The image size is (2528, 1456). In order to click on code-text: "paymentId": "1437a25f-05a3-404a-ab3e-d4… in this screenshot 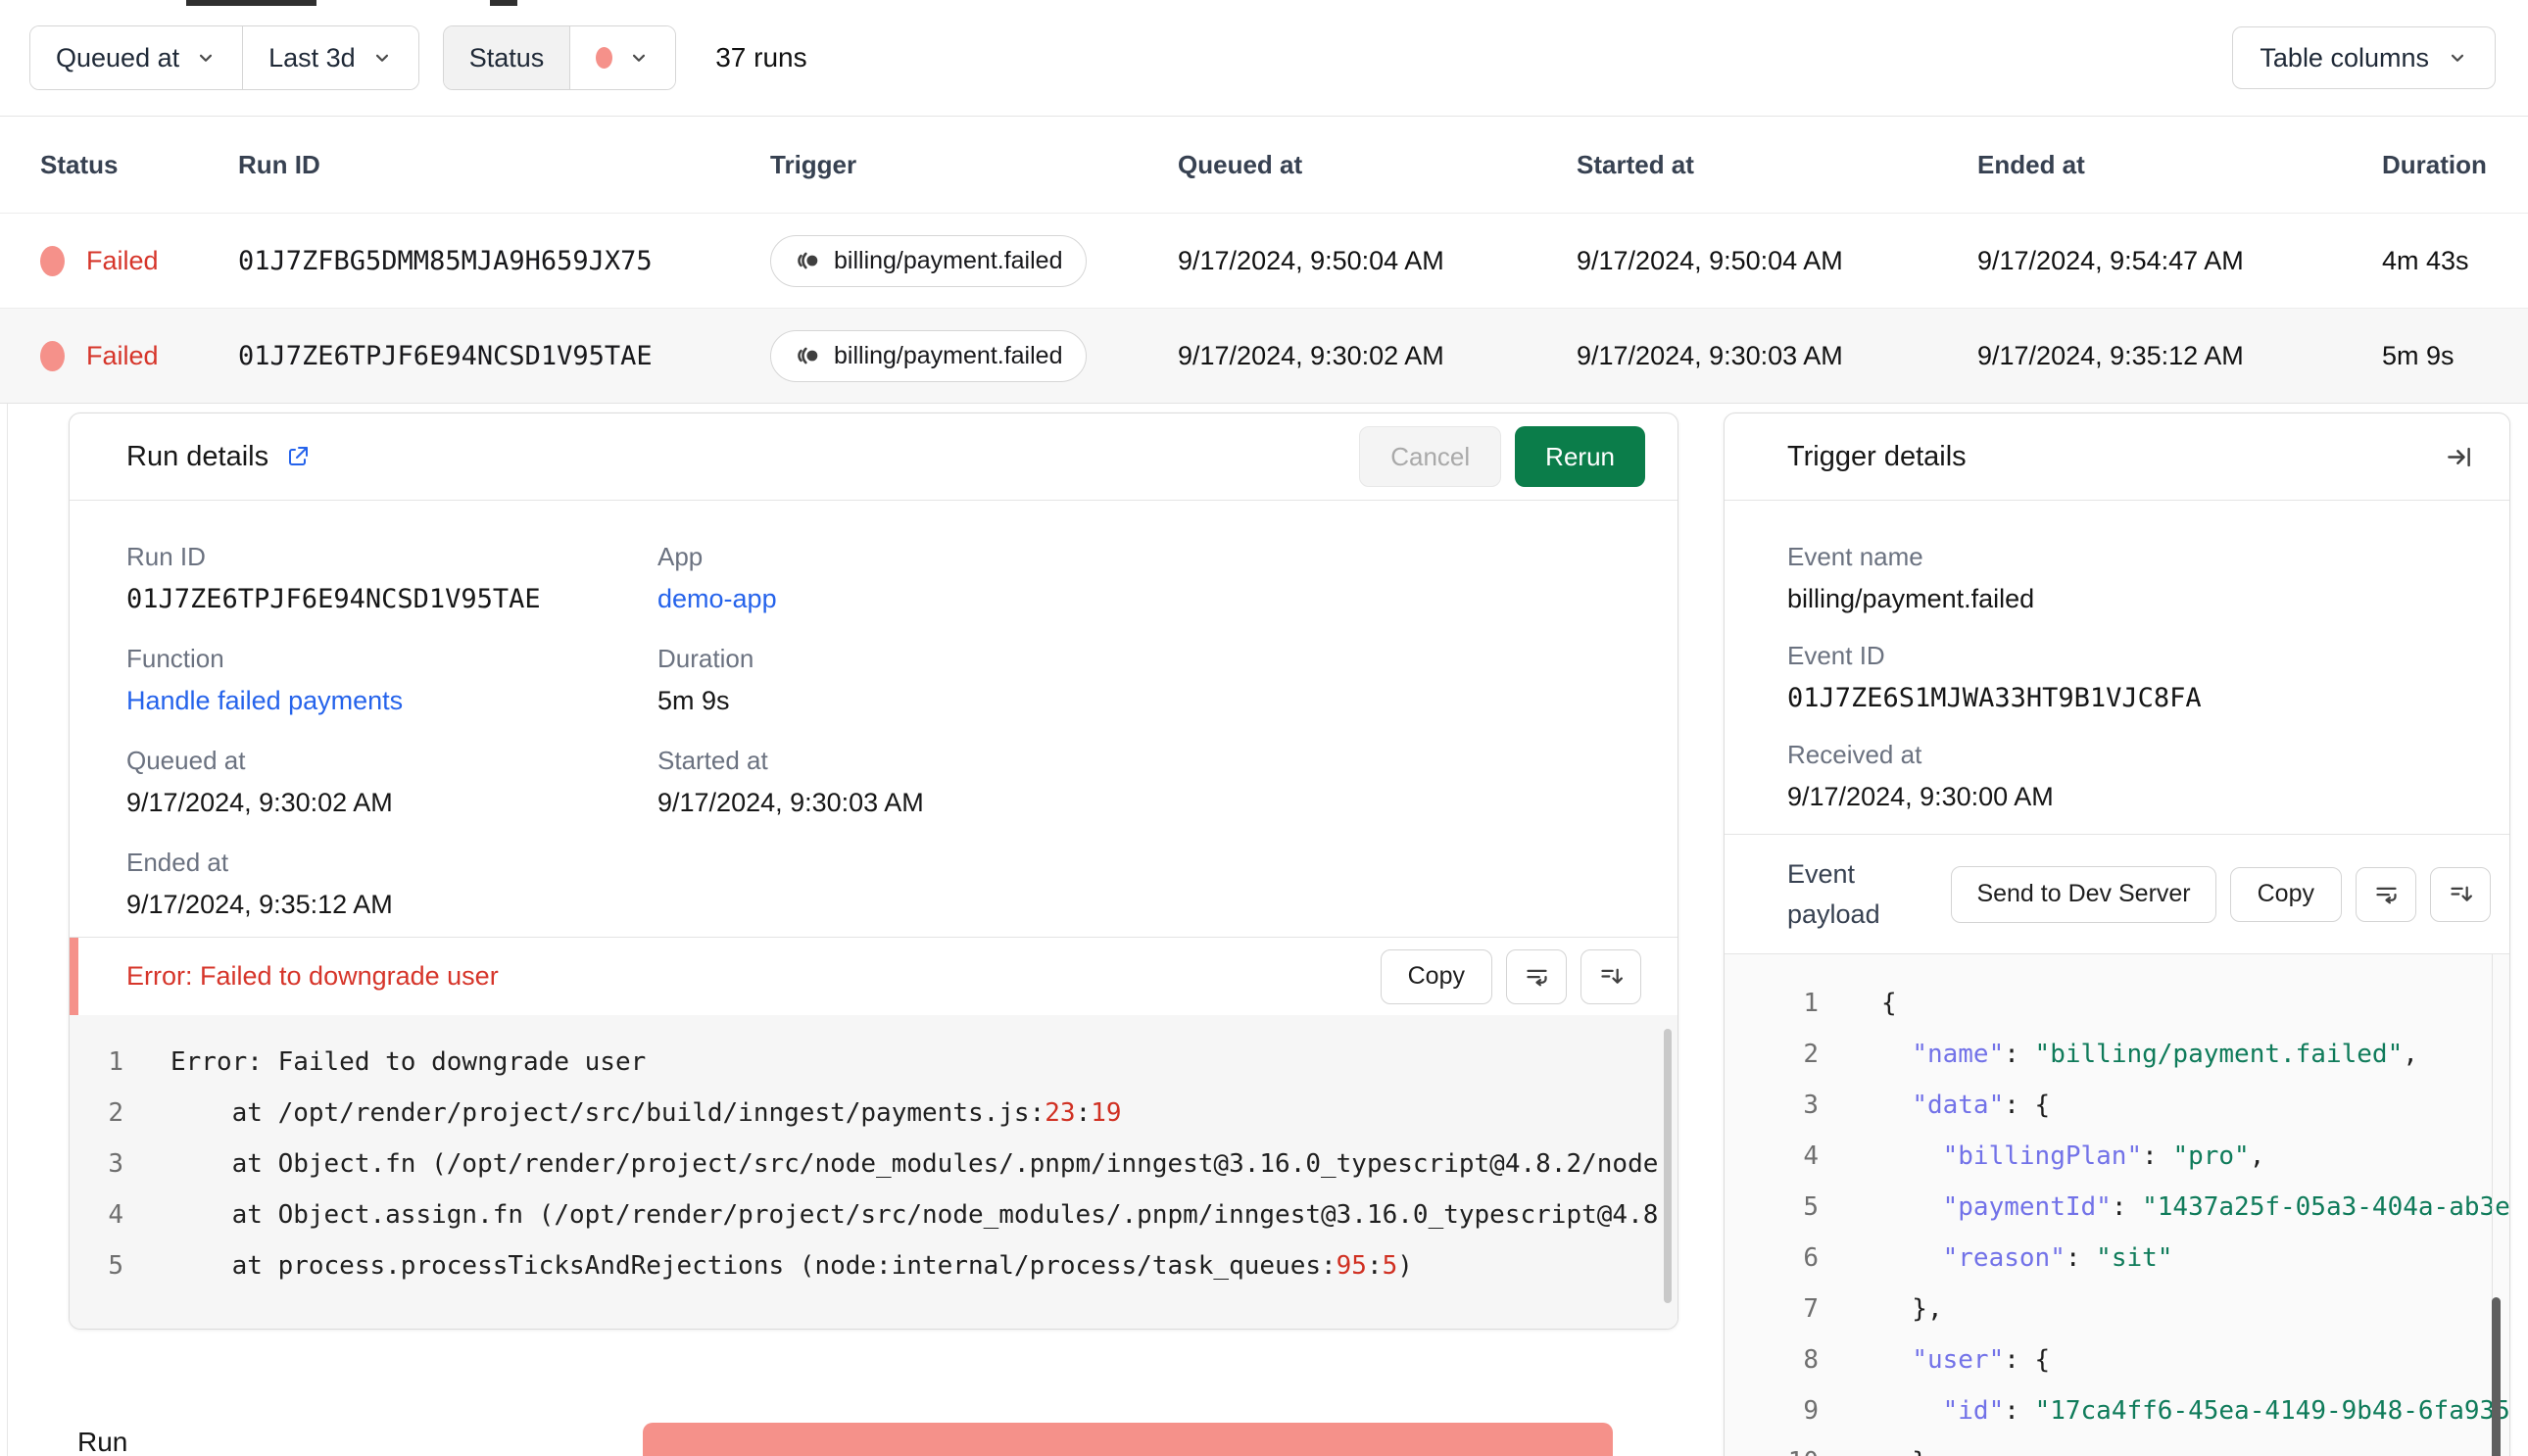, I will do `click(2225, 1207)`.